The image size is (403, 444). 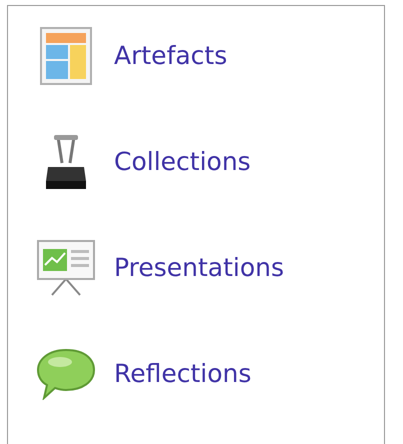 What do you see at coordinates (66, 268) in the screenshot?
I see `presentation-board-icon` at bounding box center [66, 268].